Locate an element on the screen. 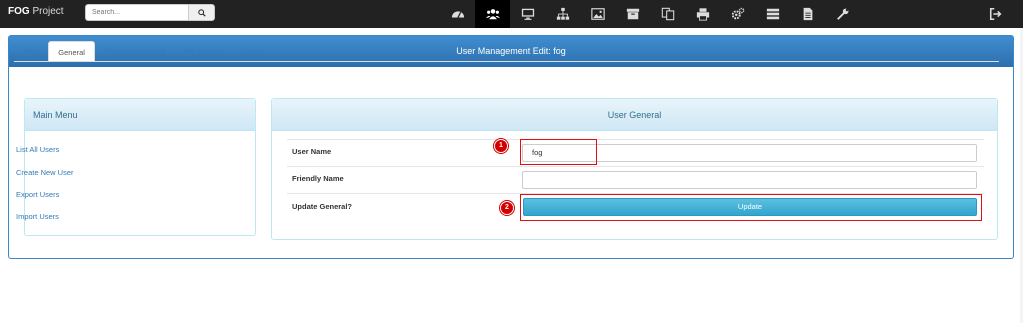  storage-icon is located at coordinates (632, 14).